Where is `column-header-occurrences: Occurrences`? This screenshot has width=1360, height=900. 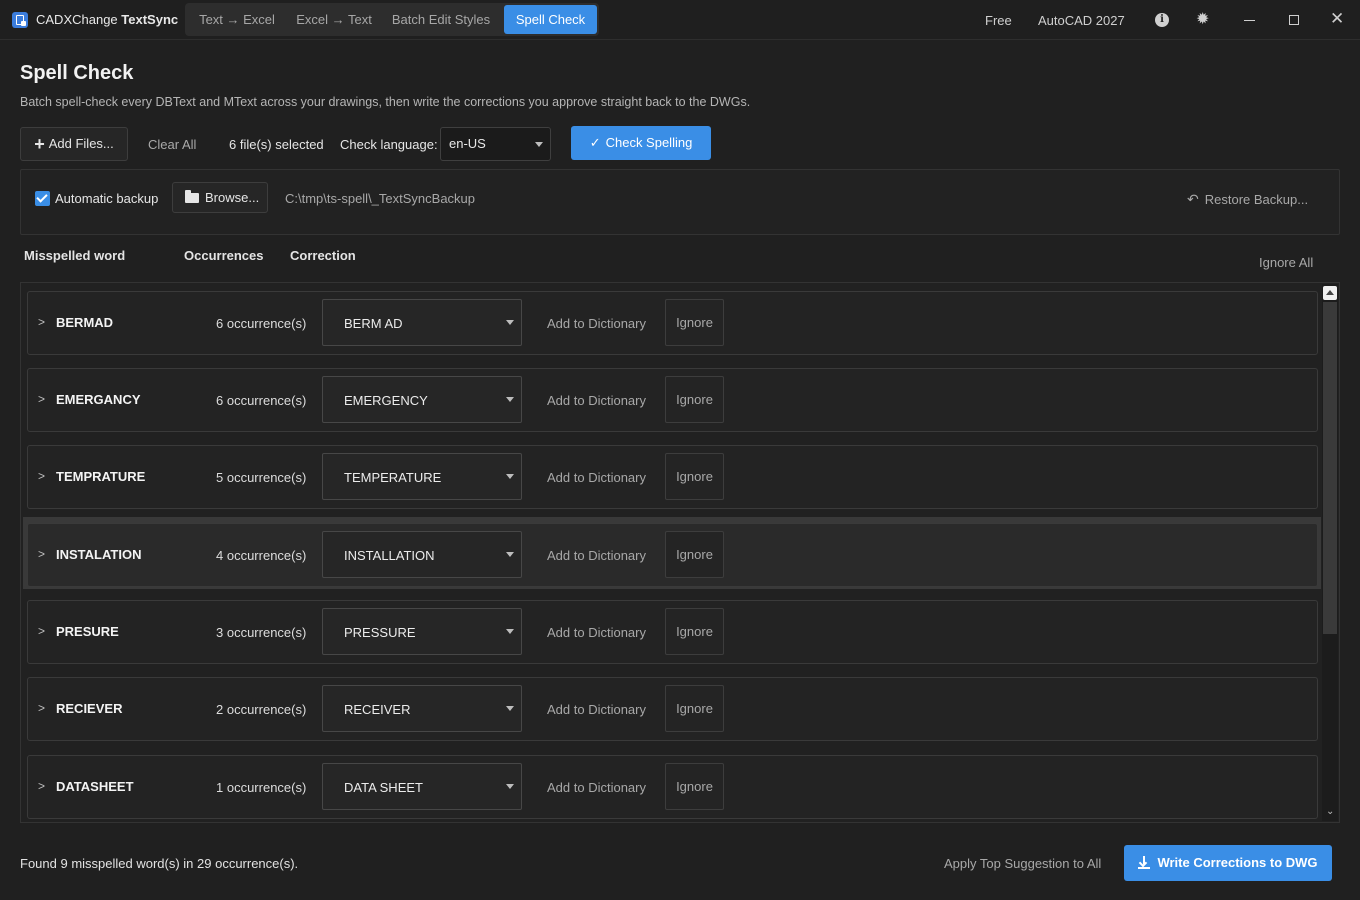
column-header-occurrences: Occurrences is located at coordinates (224, 255).